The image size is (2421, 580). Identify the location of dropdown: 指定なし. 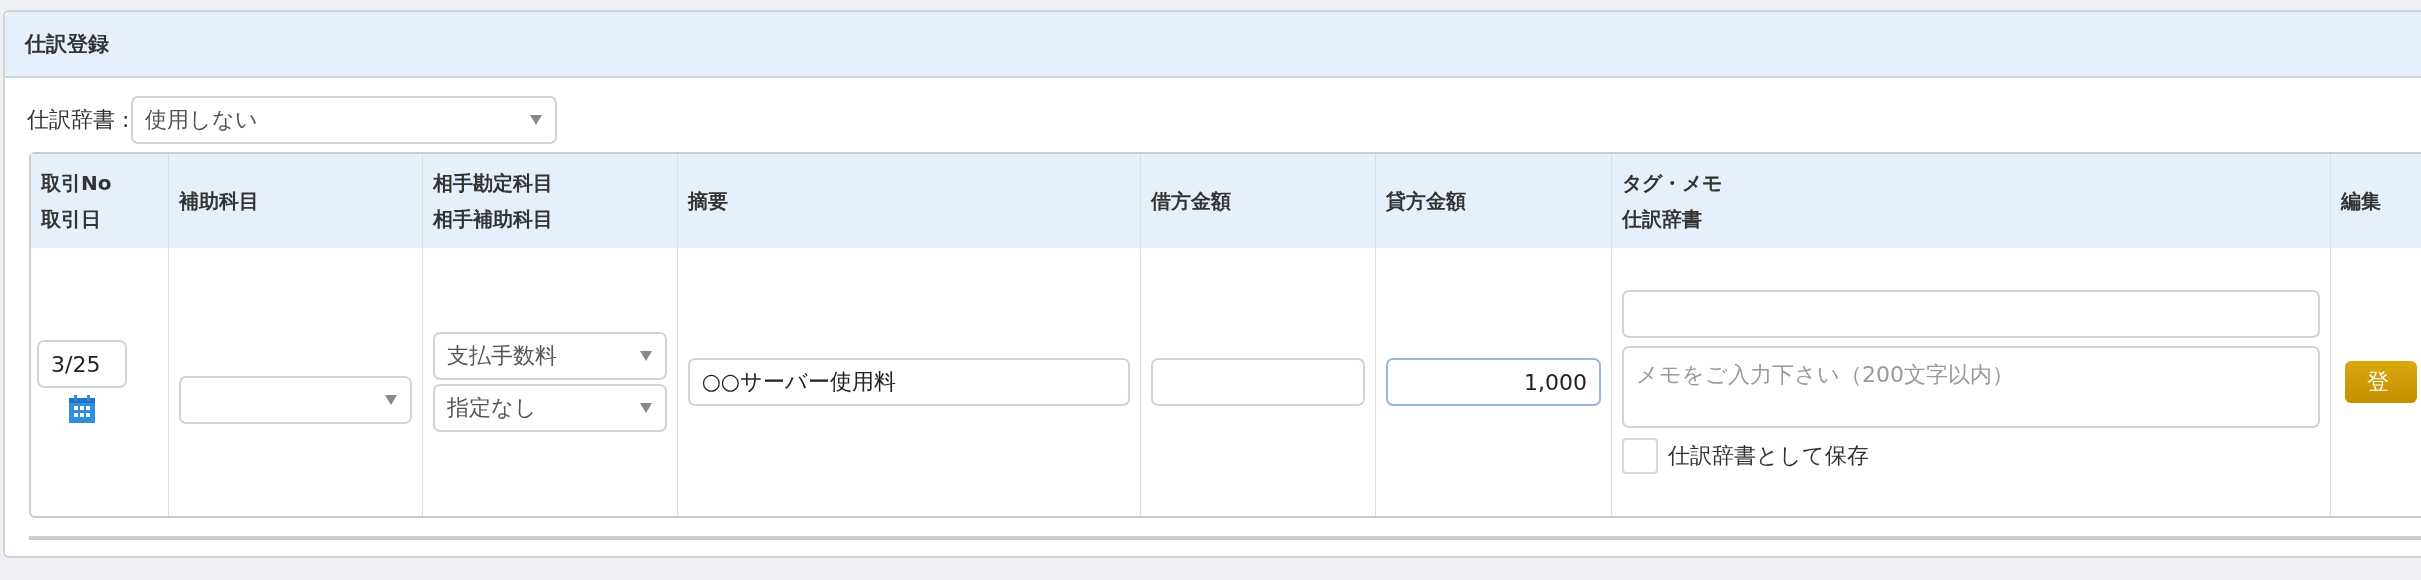
(549, 408).